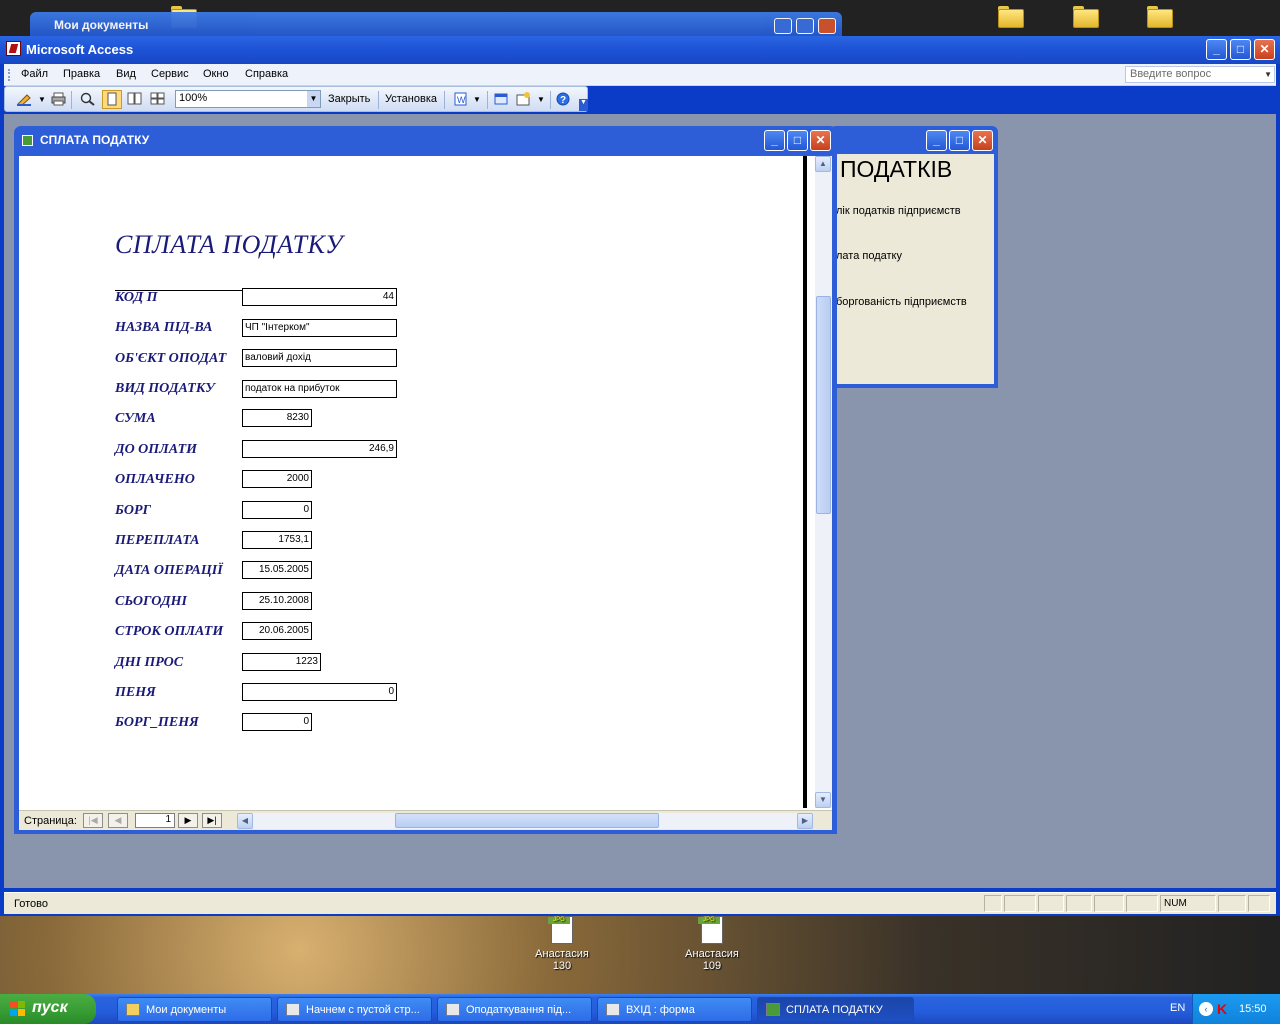 The width and height of the screenshot is (1280, 1024). Describe the element at coordinates (87, 99) in the screenshot. I see `magnifier-icon` at that location.